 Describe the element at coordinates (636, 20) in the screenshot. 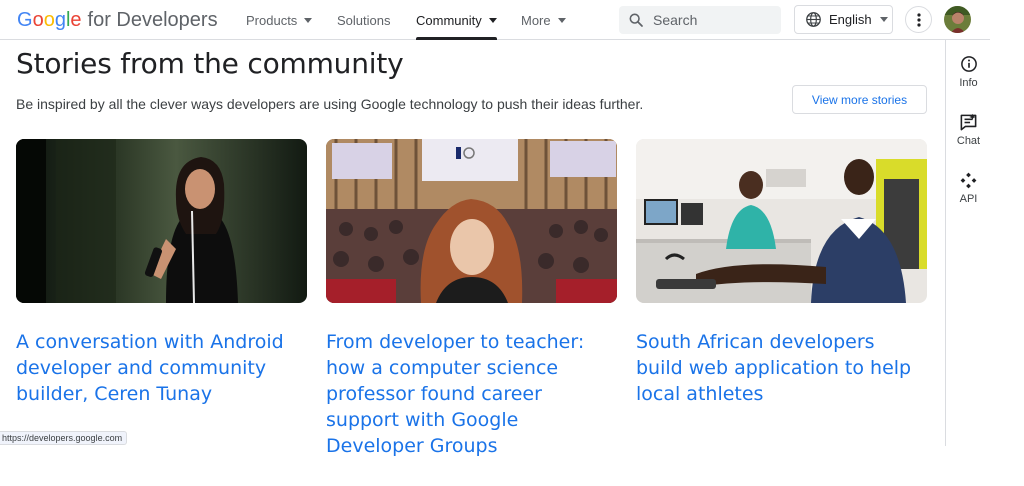

I see `search-icon` at that location.